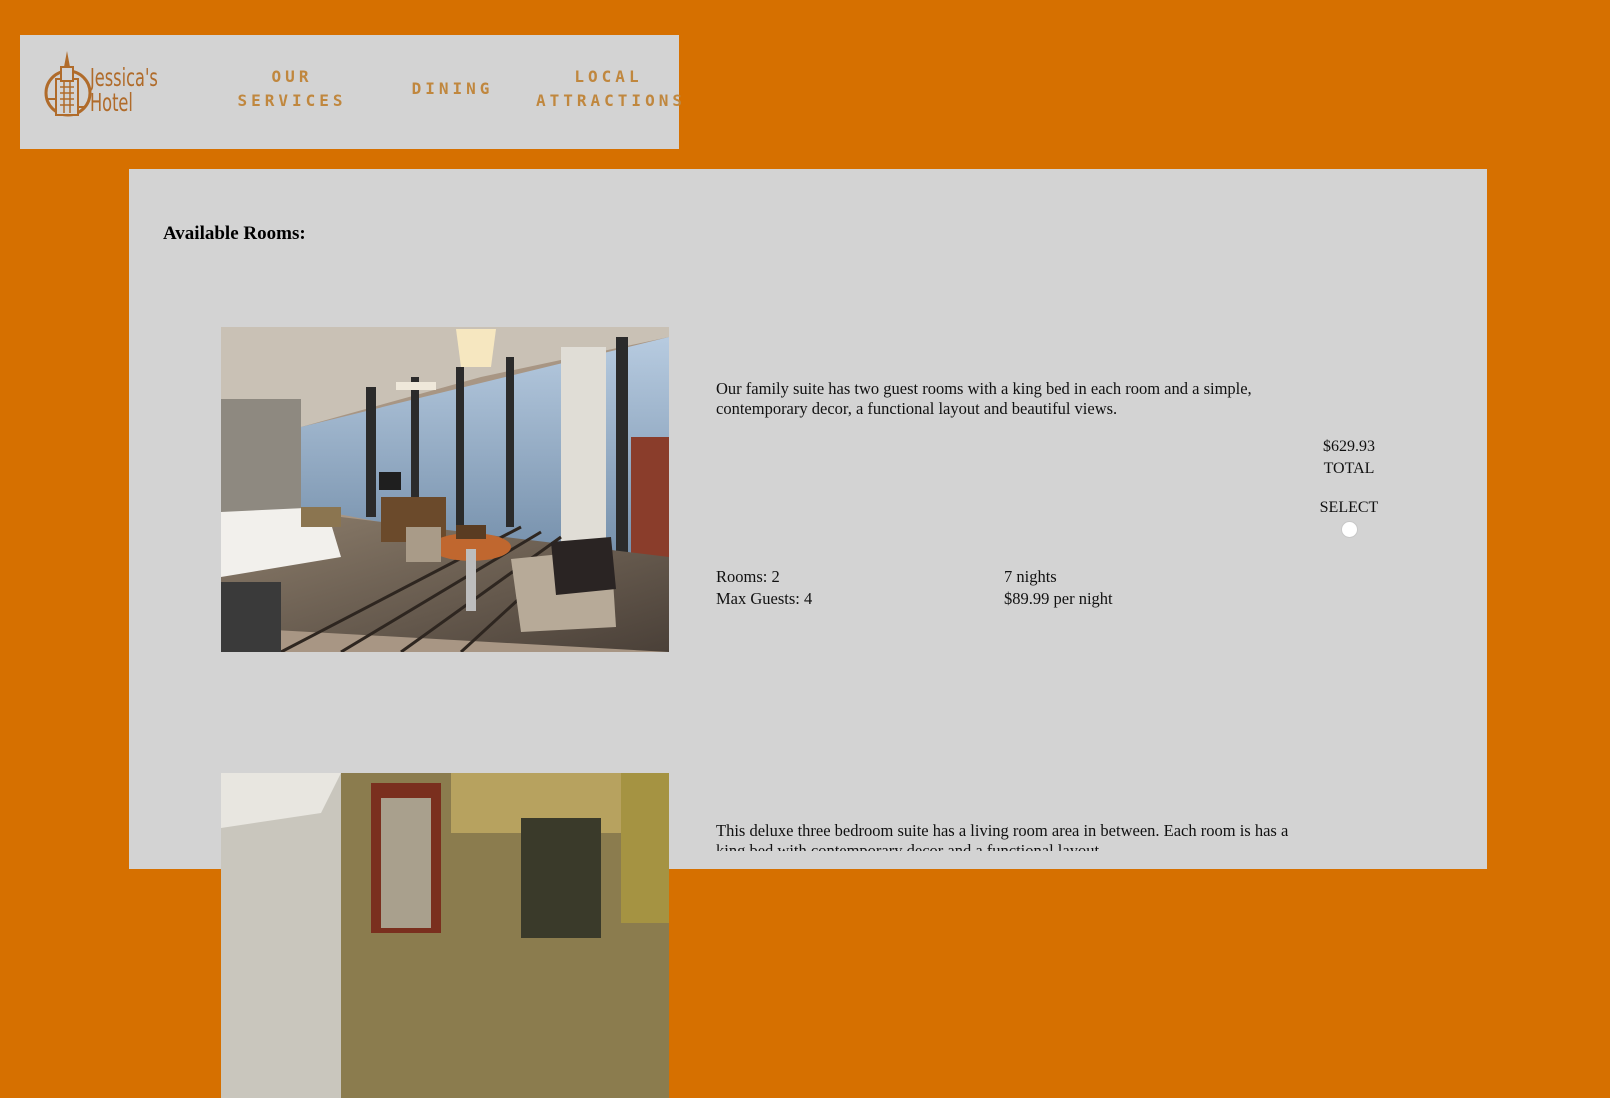  What do you see at coordinates (234, 233) in the screenshot?
I see `page-title: Available Rooms:` at bounding box center [234, 233].